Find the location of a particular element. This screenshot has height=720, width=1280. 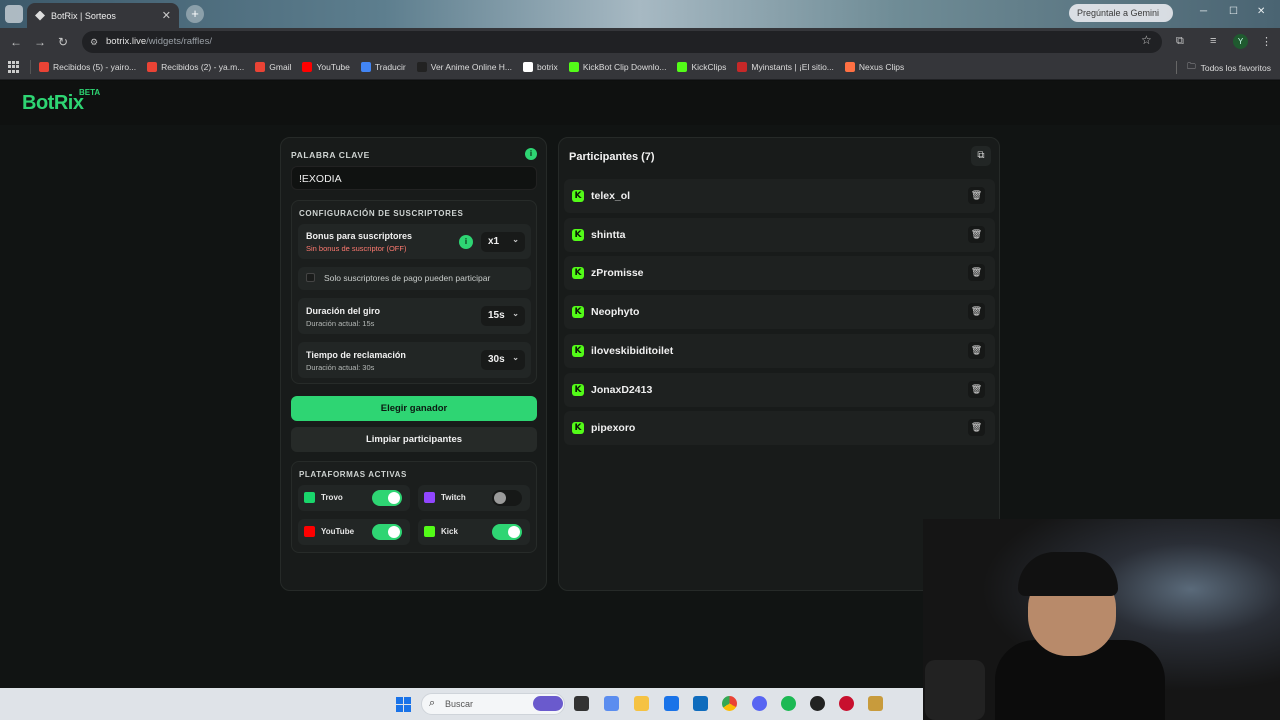

outlook-icon is located at coordinates (700, 703).